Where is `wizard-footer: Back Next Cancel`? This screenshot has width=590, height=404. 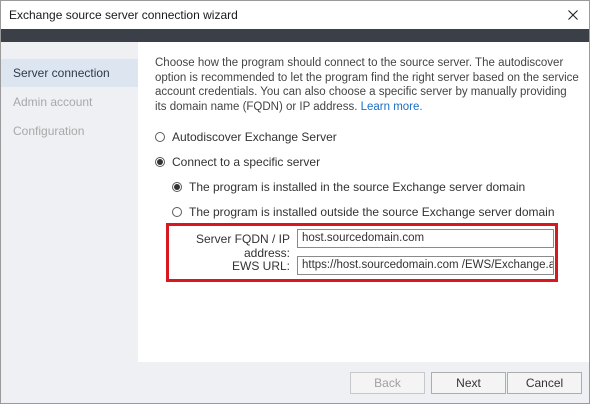
wizard-footer: Back Next Cancel is located at coordinates (295, 382).